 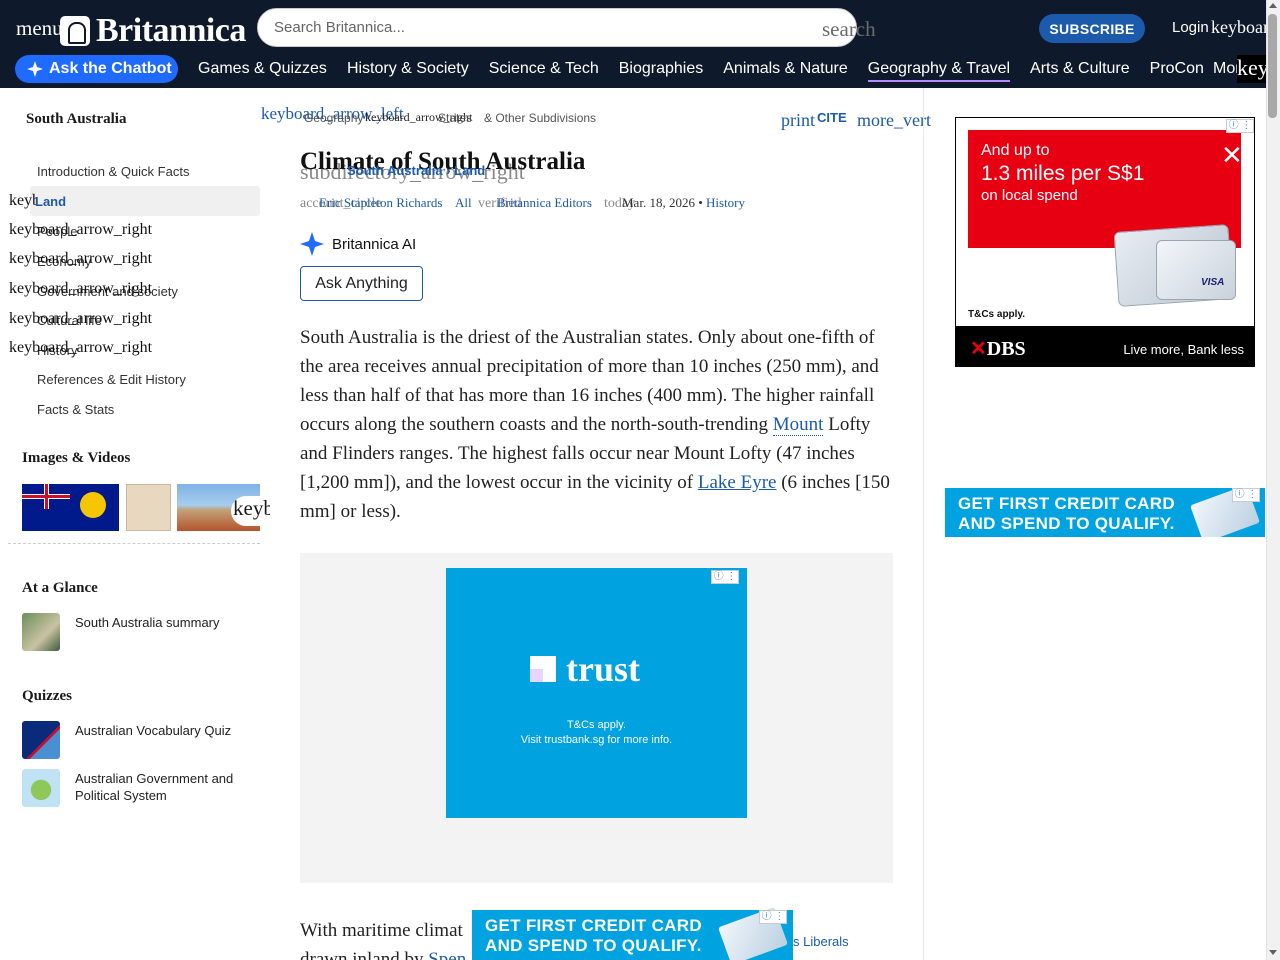 What do you see at coordinates (785, 71) in the screenshot?
I see `nav-animals-nature: Animals & Nature` at bounding box center [785, 71].